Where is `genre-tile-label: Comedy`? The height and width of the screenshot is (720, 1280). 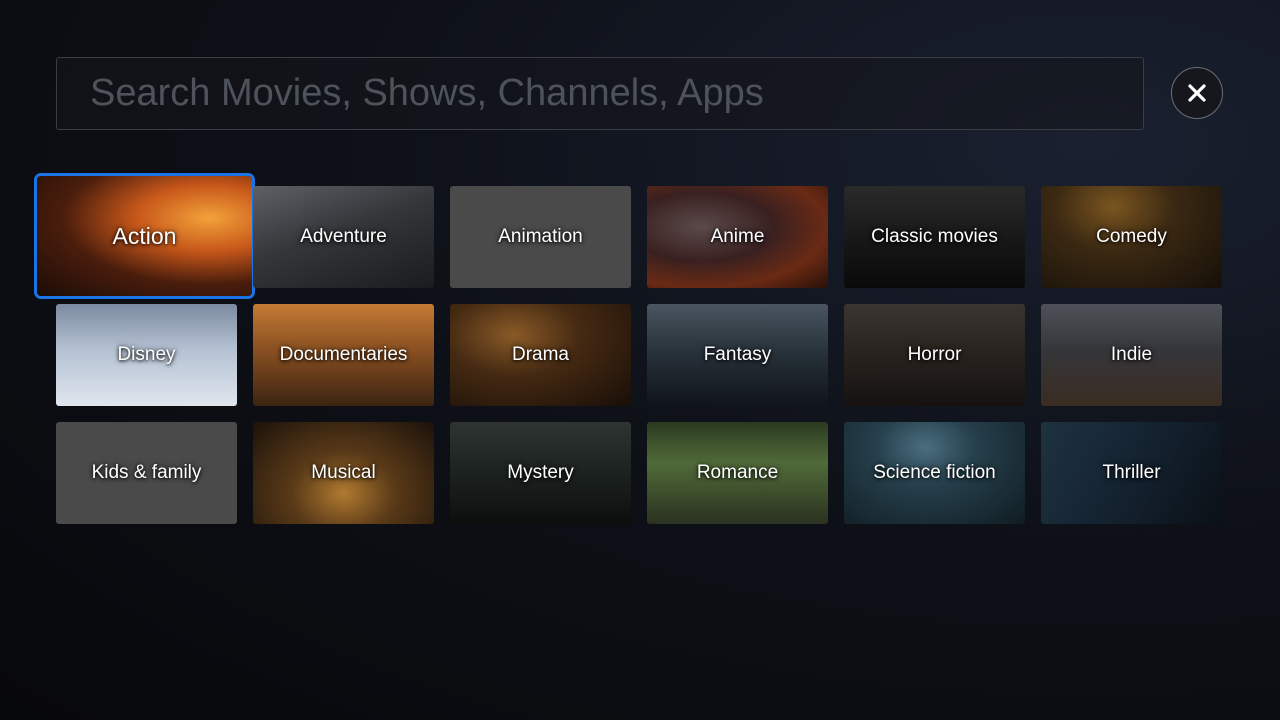
genre-tile-label: Comedy is located at coordinates (1131, 236).